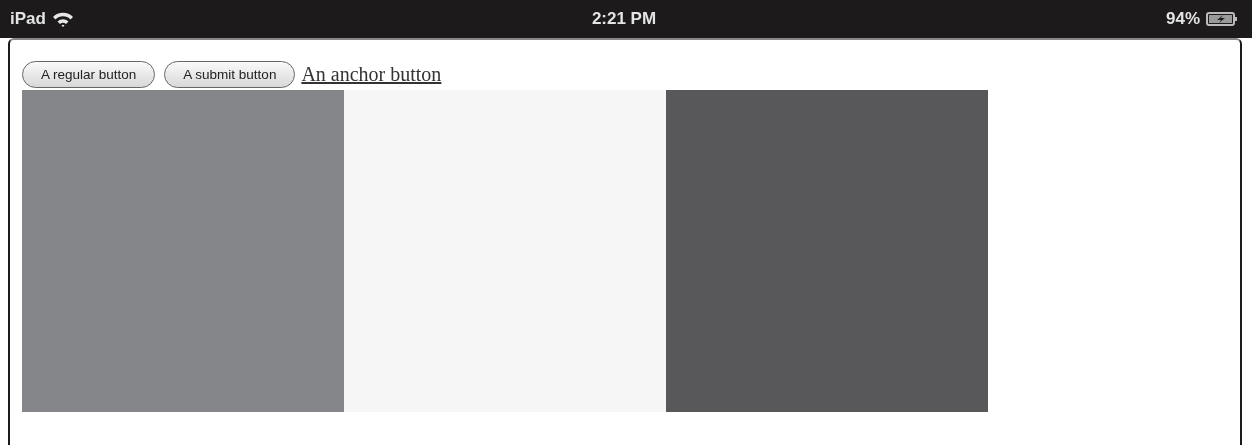 The image size is (1252, 445). What do you see at coordinates (28, 19) in the screenshot?
I see `device-name: iPad` at bounding box center [28, 19].